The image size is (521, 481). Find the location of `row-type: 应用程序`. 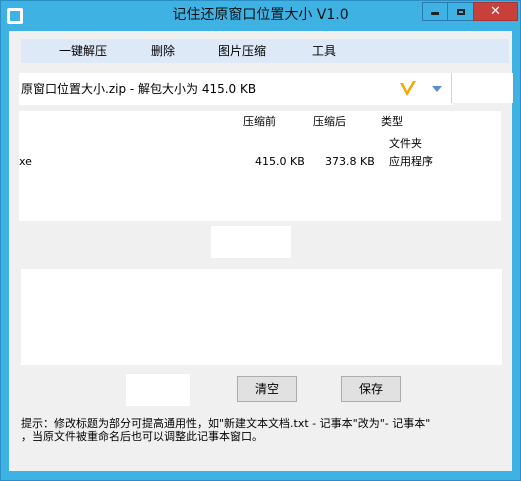

row-type: 应用程序 is located at coordinates (411, 161).